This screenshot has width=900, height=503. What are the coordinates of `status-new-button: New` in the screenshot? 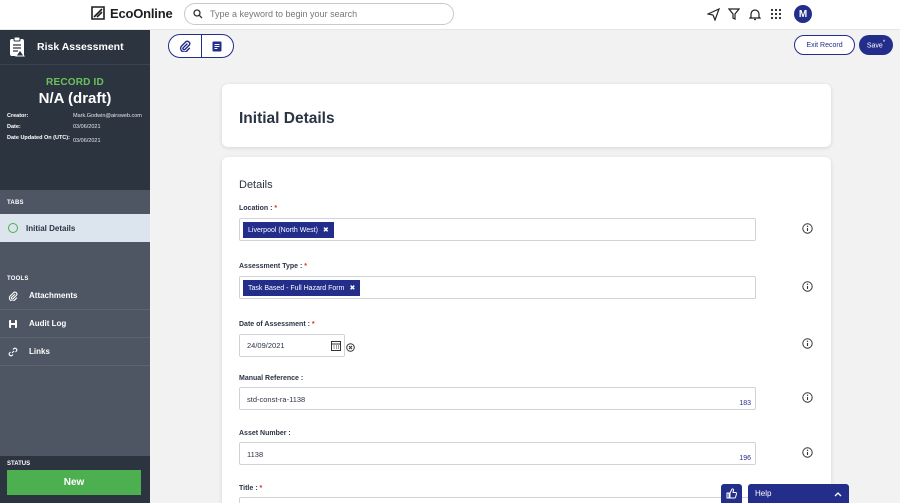 It's located at (74, 482).